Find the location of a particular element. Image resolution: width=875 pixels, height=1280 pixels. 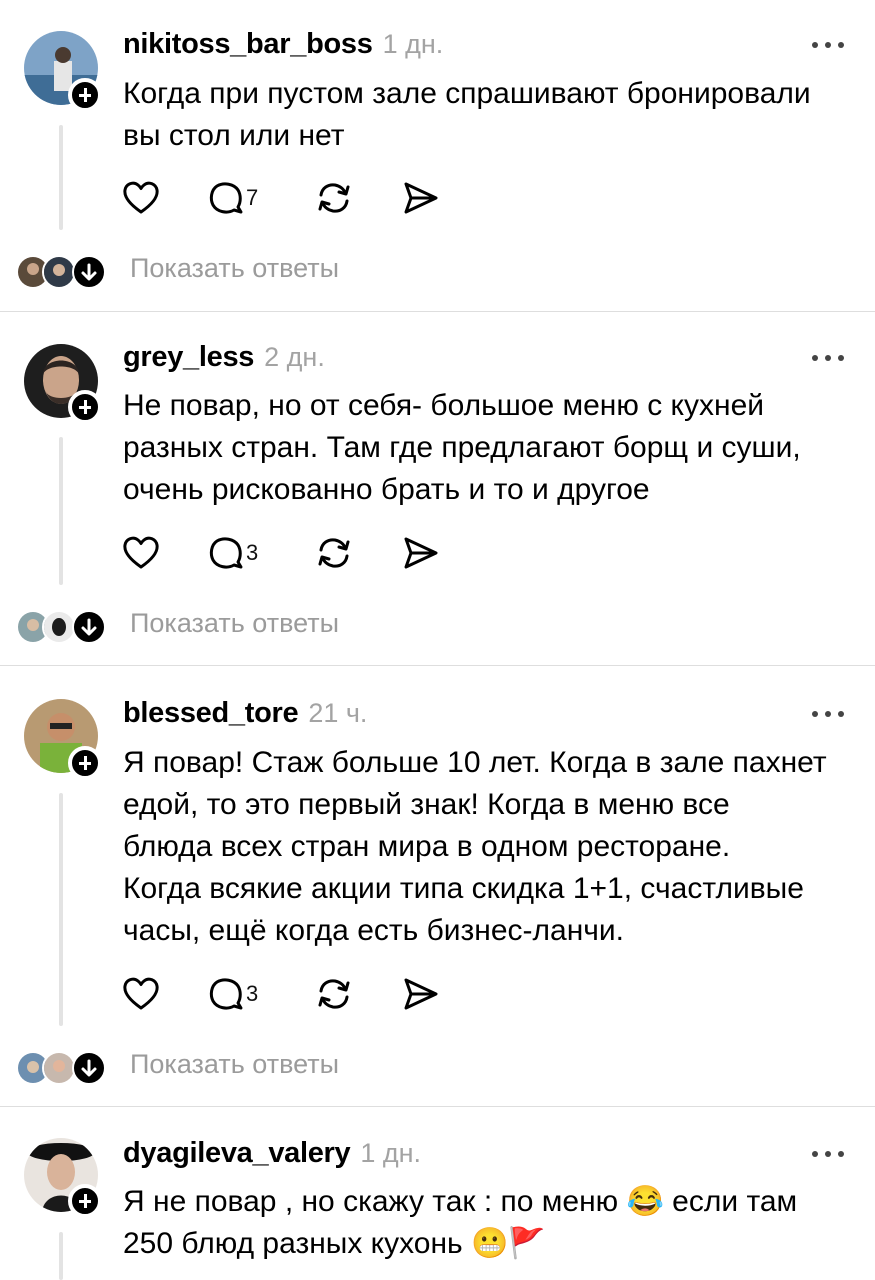

username: grey_less is located at coordinates (188, 357).